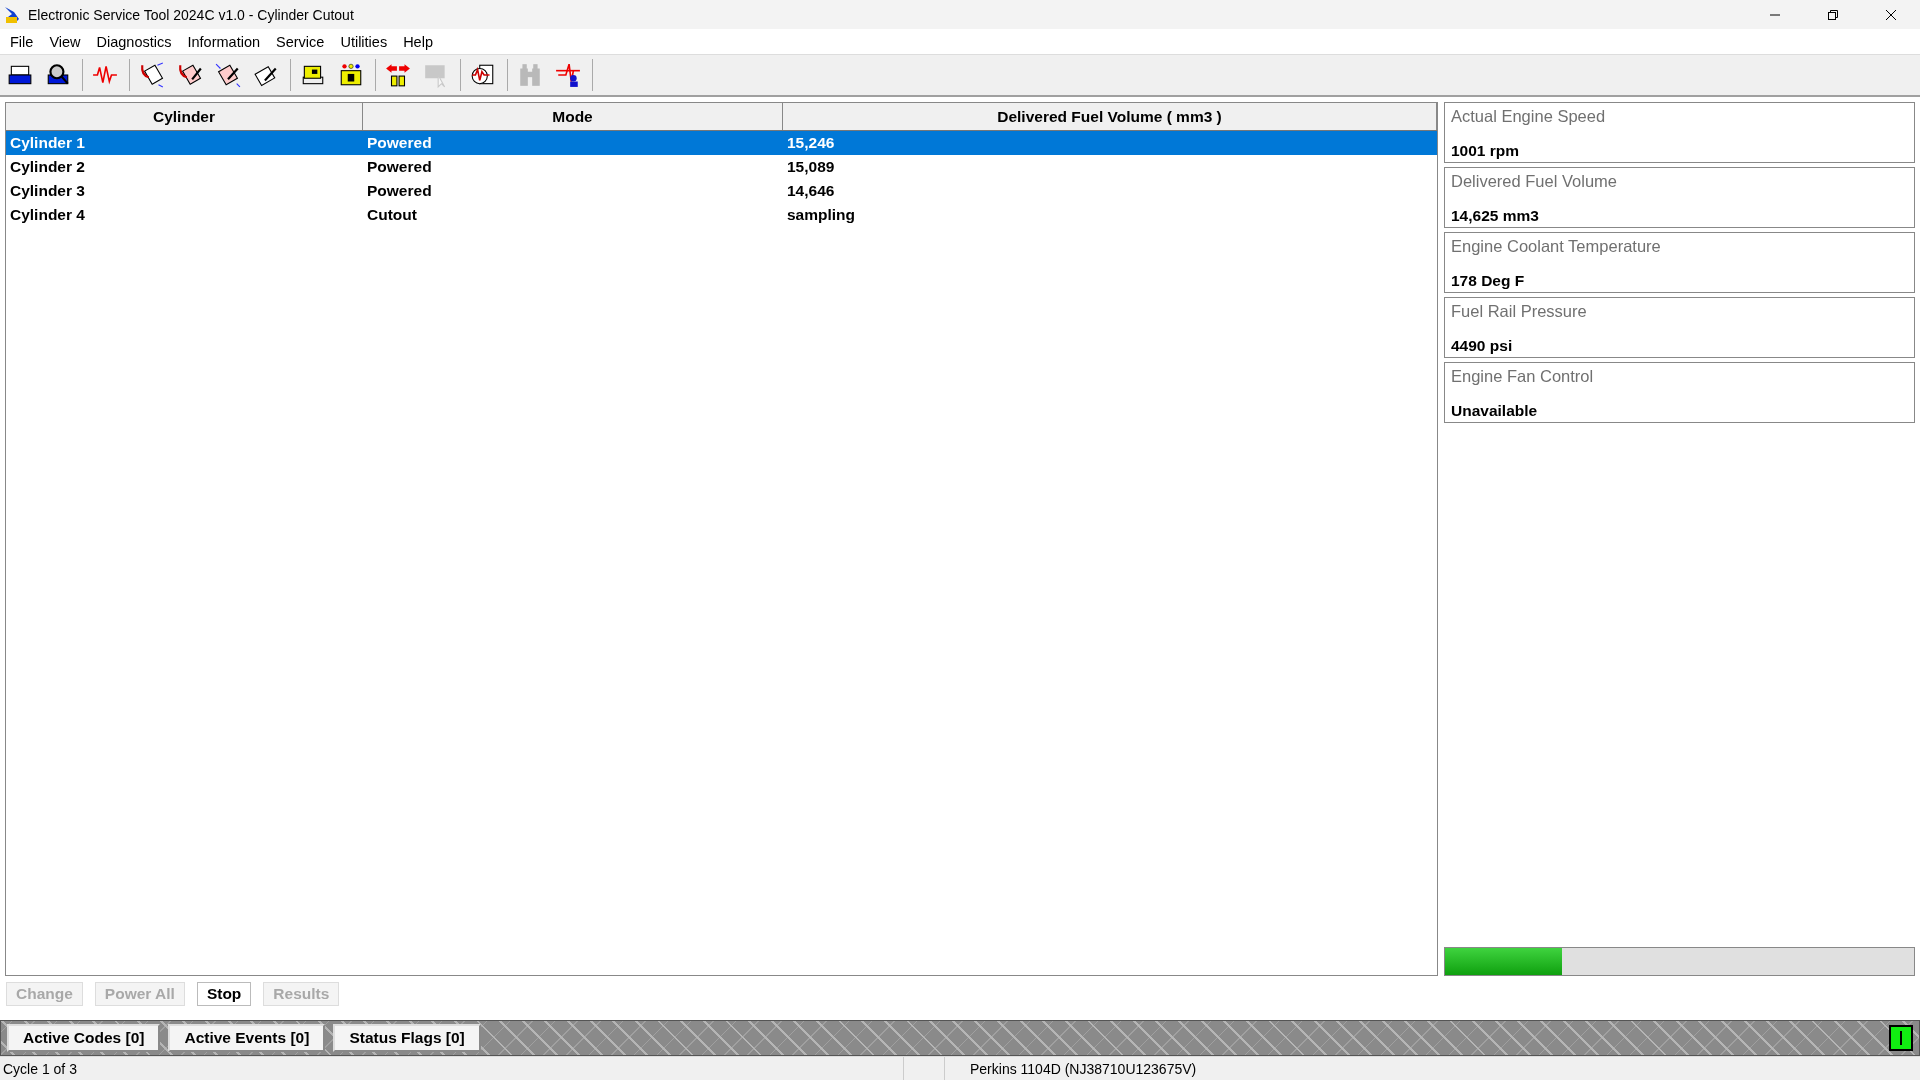 The width and height of the screenshot is (1920, 1080). Describe the element at coordinates (184, 116) in the screenshot. I see `column-header: Cylinder` at that location.